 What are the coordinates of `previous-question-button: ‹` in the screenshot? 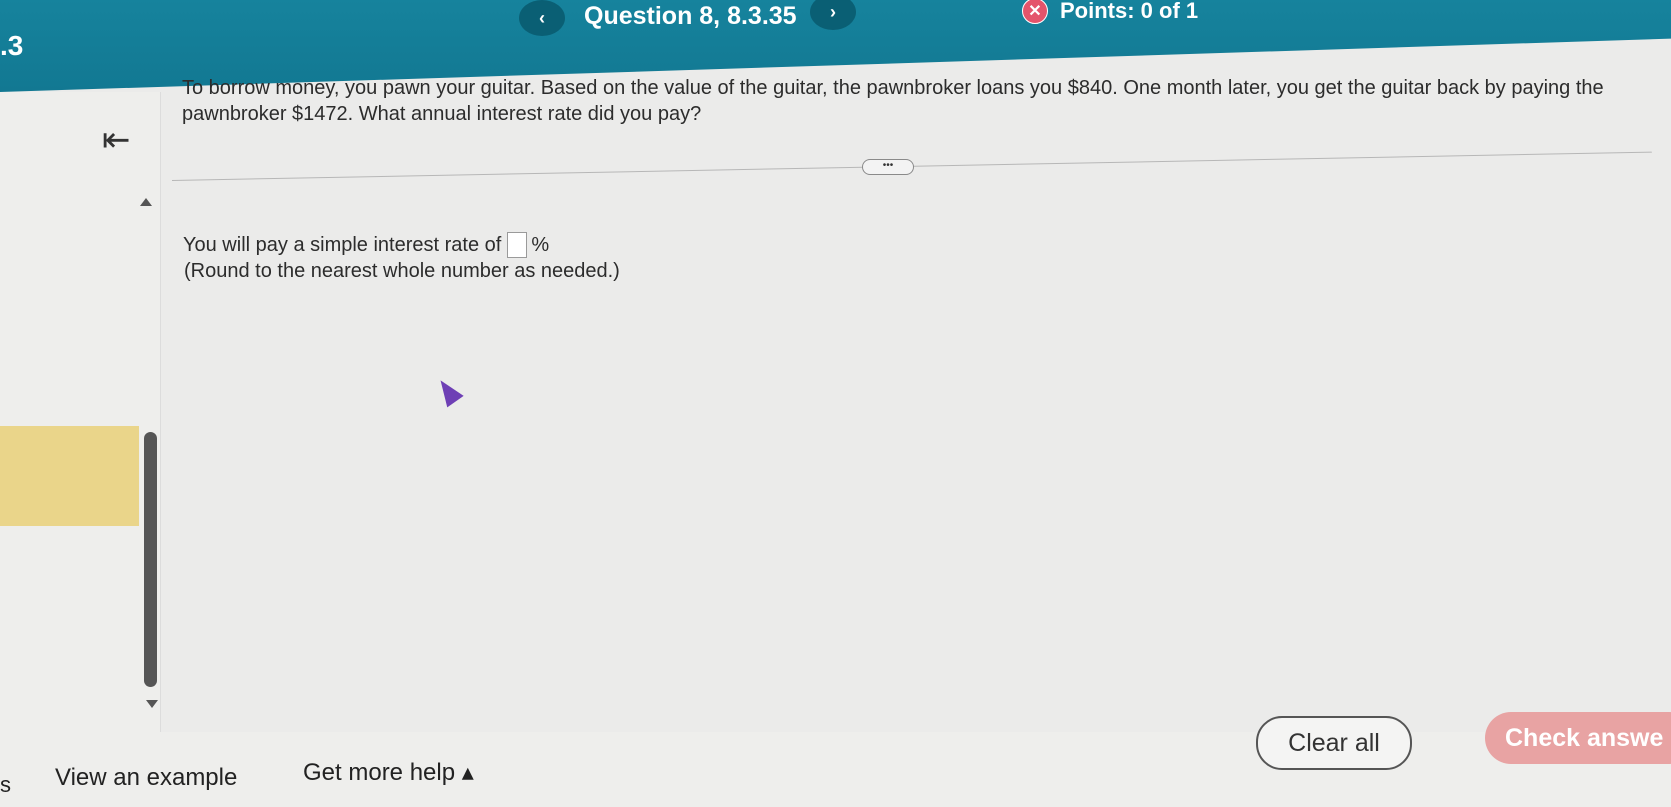 It's located at (542, 18).